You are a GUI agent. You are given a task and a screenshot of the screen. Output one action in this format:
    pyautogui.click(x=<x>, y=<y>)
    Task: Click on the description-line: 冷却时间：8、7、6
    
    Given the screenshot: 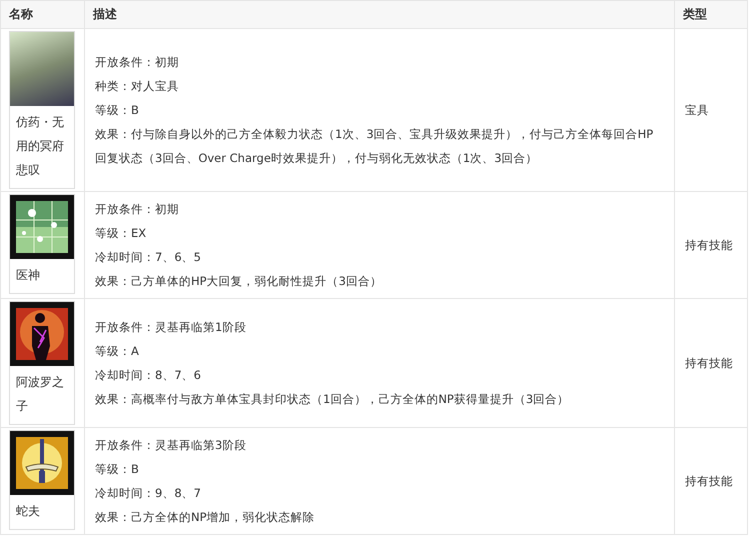 What is the action you would take?
    pyautogui.click(x=148, y=375)
    